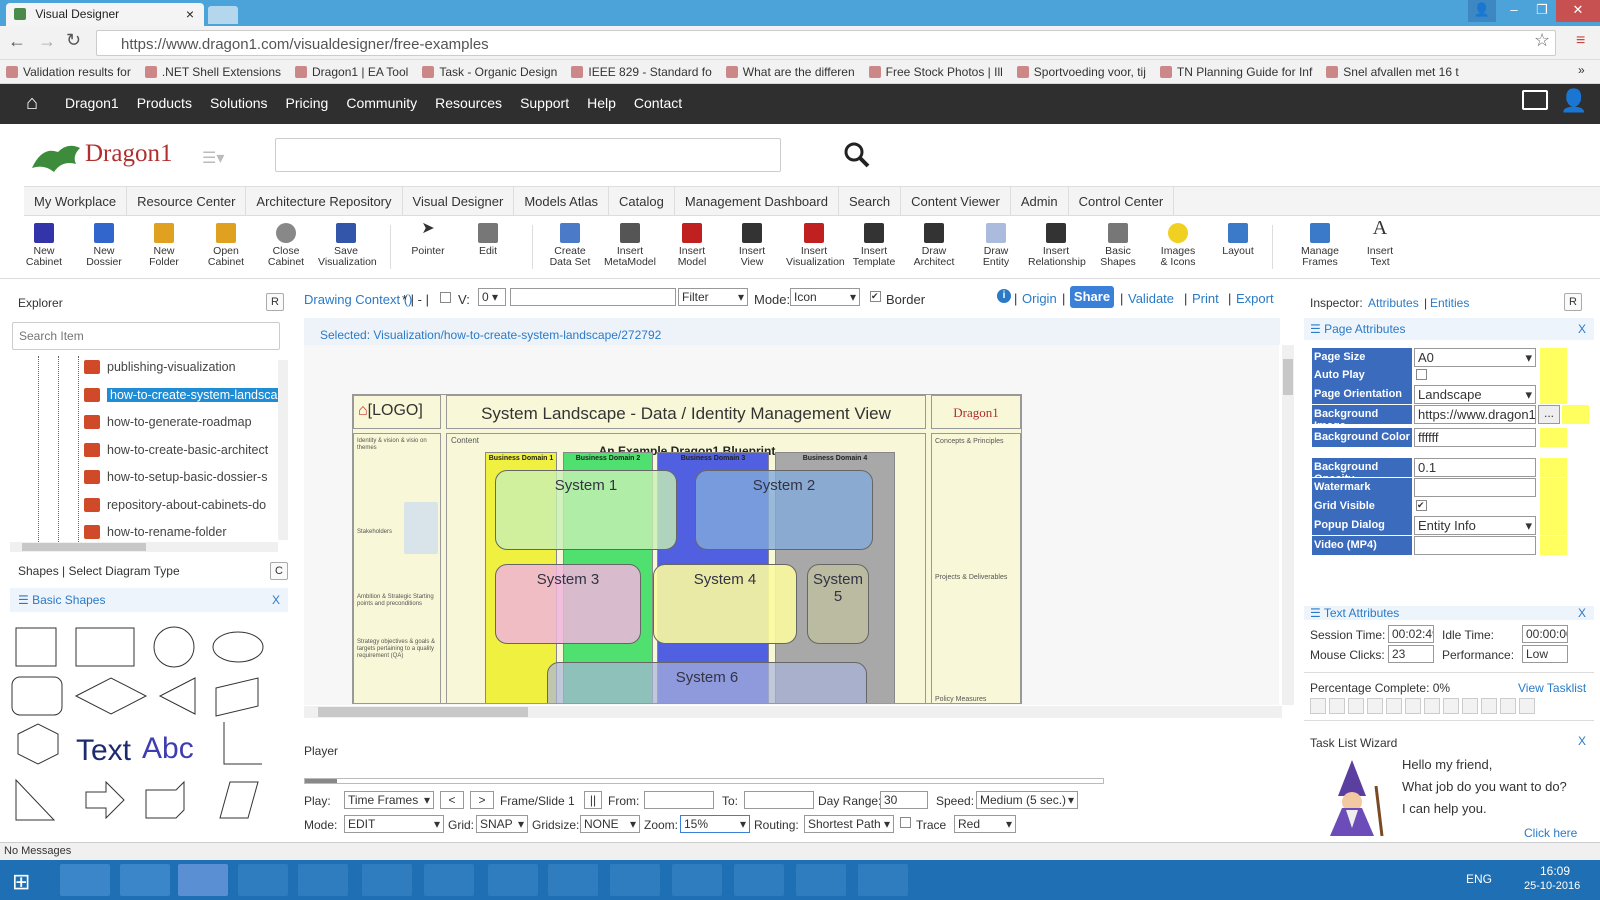 This screenshot has height=900, width=1600. Describe the element at coordinates (358, 299) in the screenshot. I see `drawing-context-link: Drawing Context ()` at that location.